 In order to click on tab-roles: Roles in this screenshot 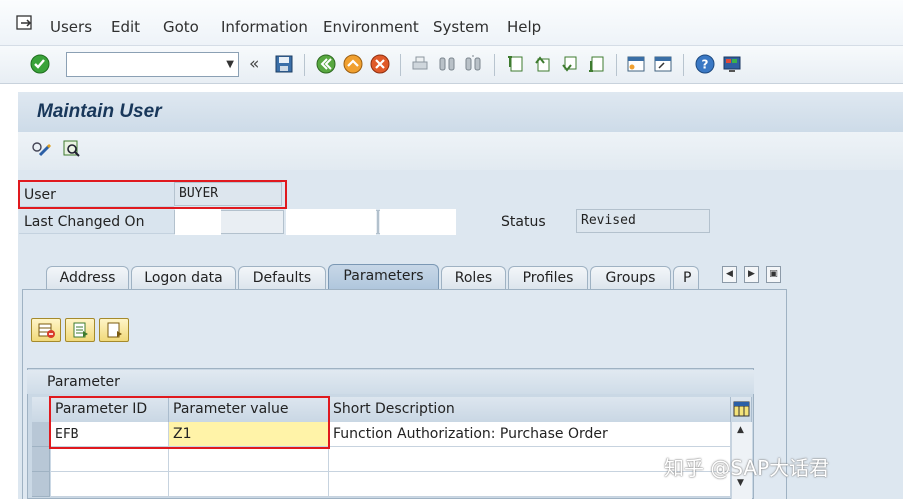, I will do `click(473, 278)`.